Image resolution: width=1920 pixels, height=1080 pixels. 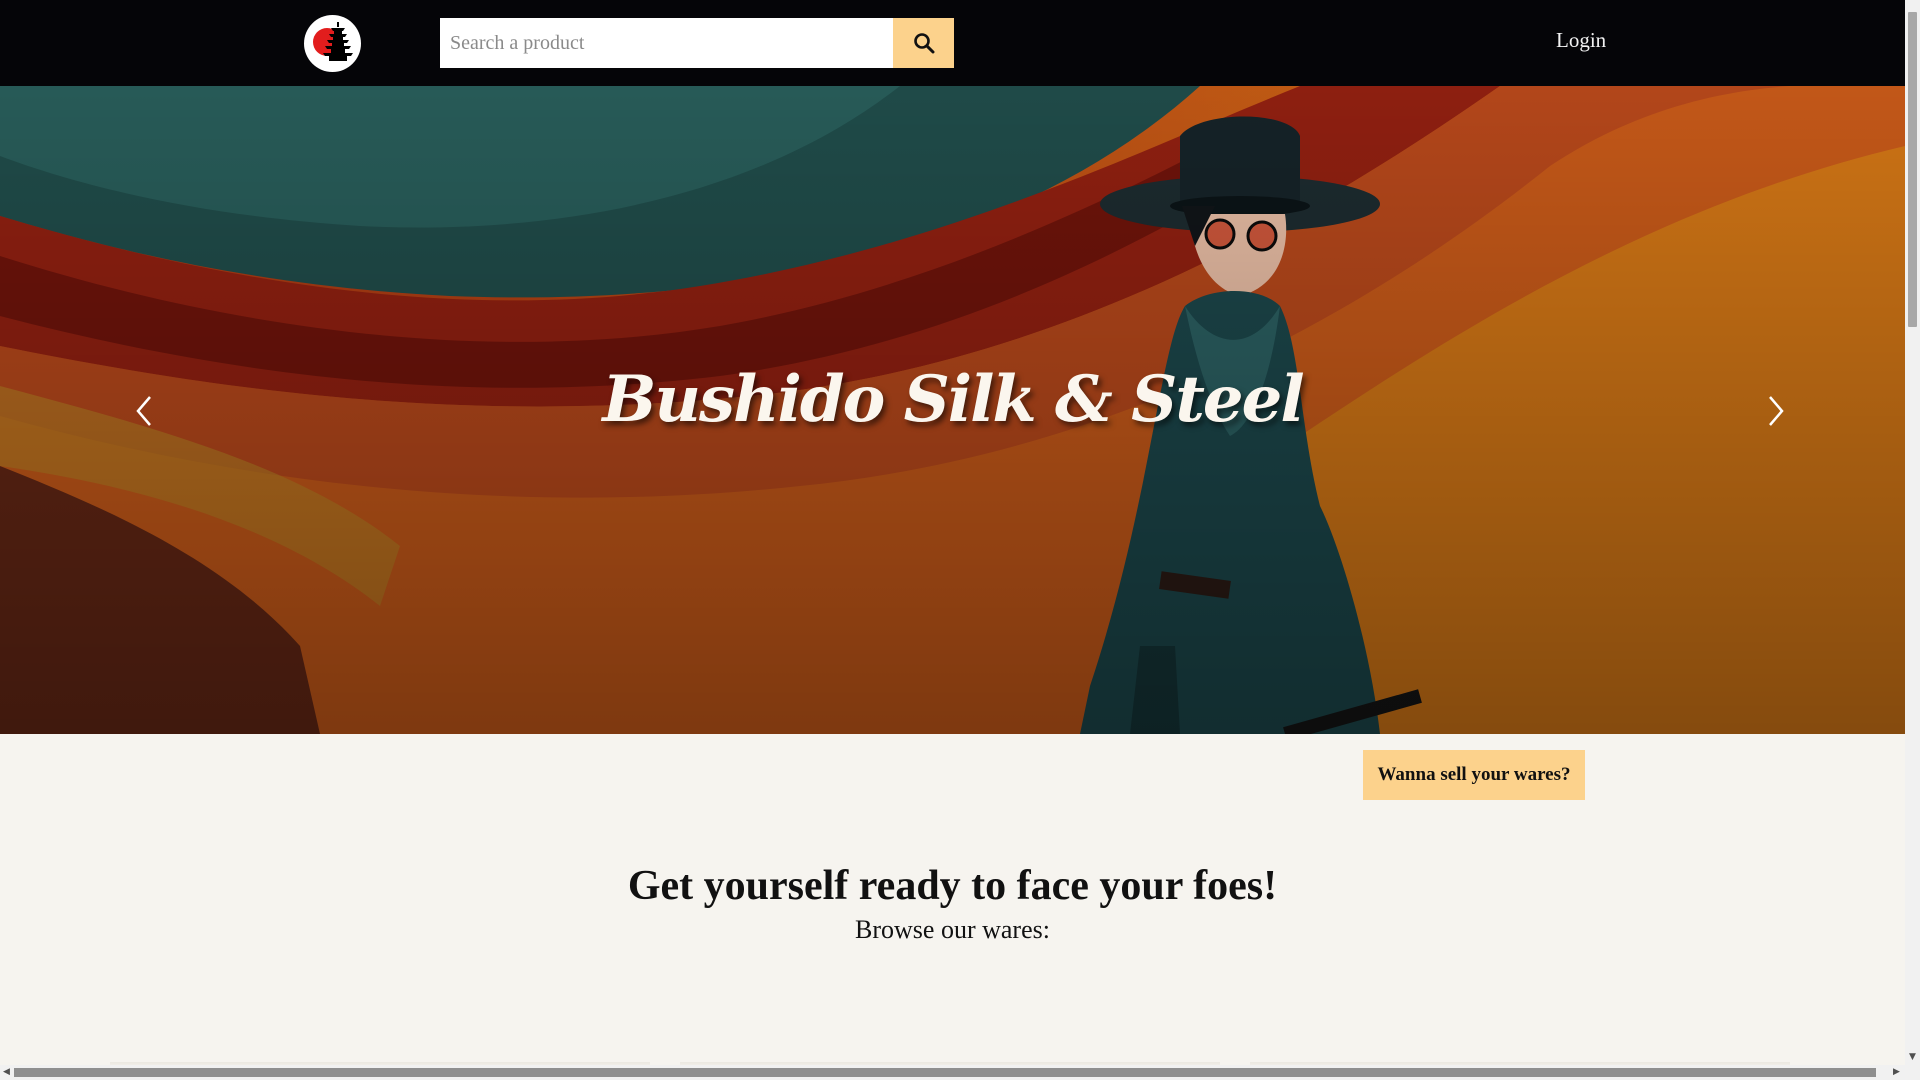 What do you see at coordinates (6, 1072) in the screenshot?
I see `scroll-left-arrow-icon: ◀` at bounding box center [6, 1072].